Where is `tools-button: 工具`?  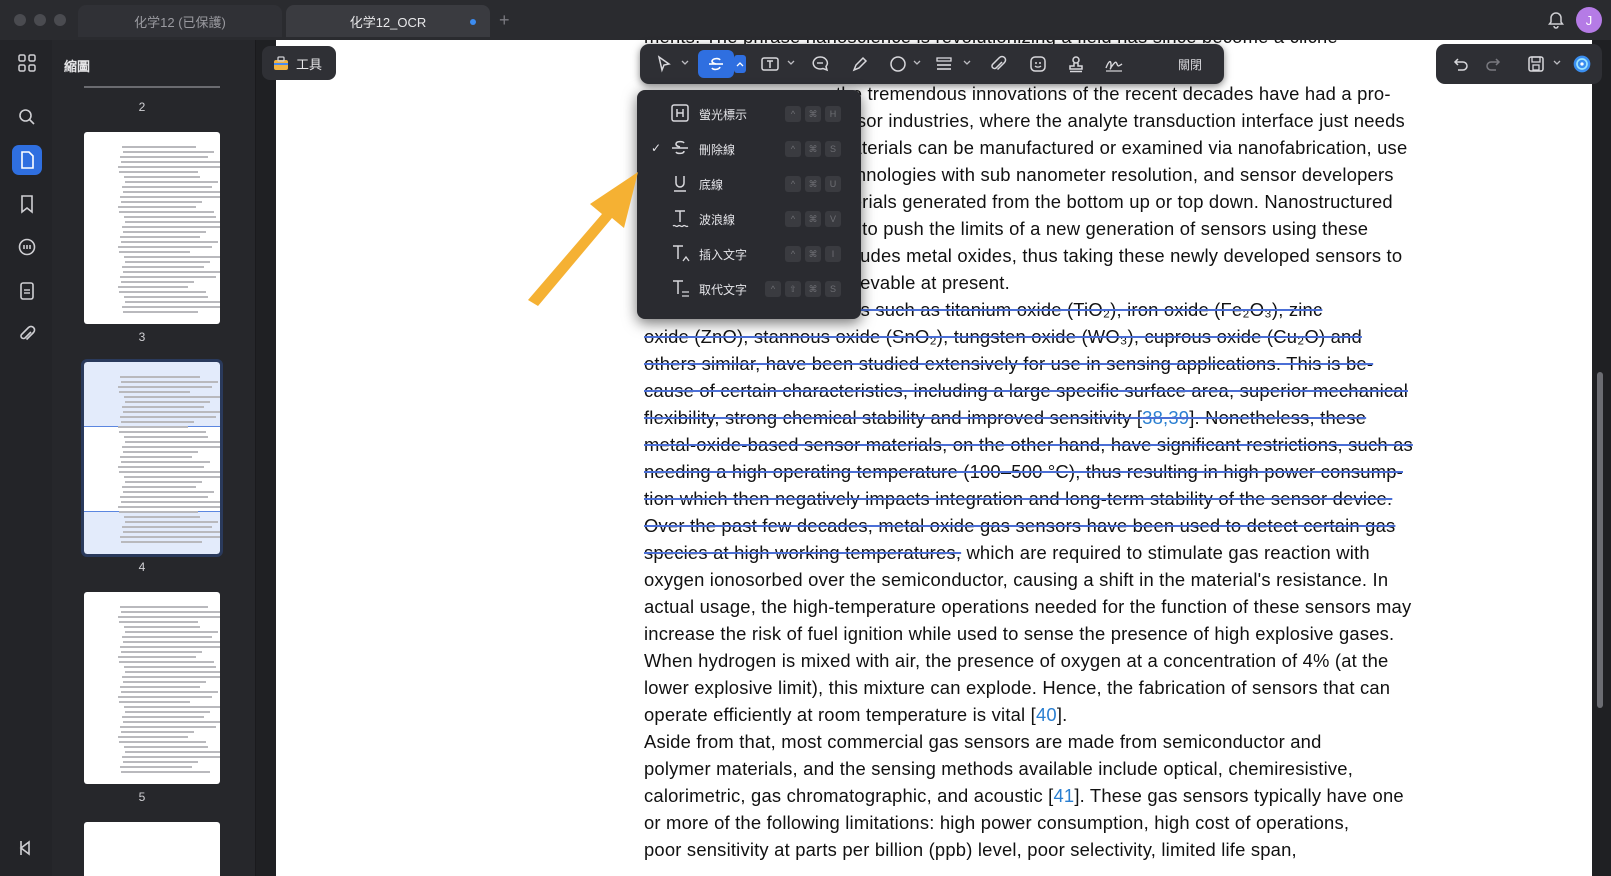
tools-button: 工具 is located at coordinates (299, 63).